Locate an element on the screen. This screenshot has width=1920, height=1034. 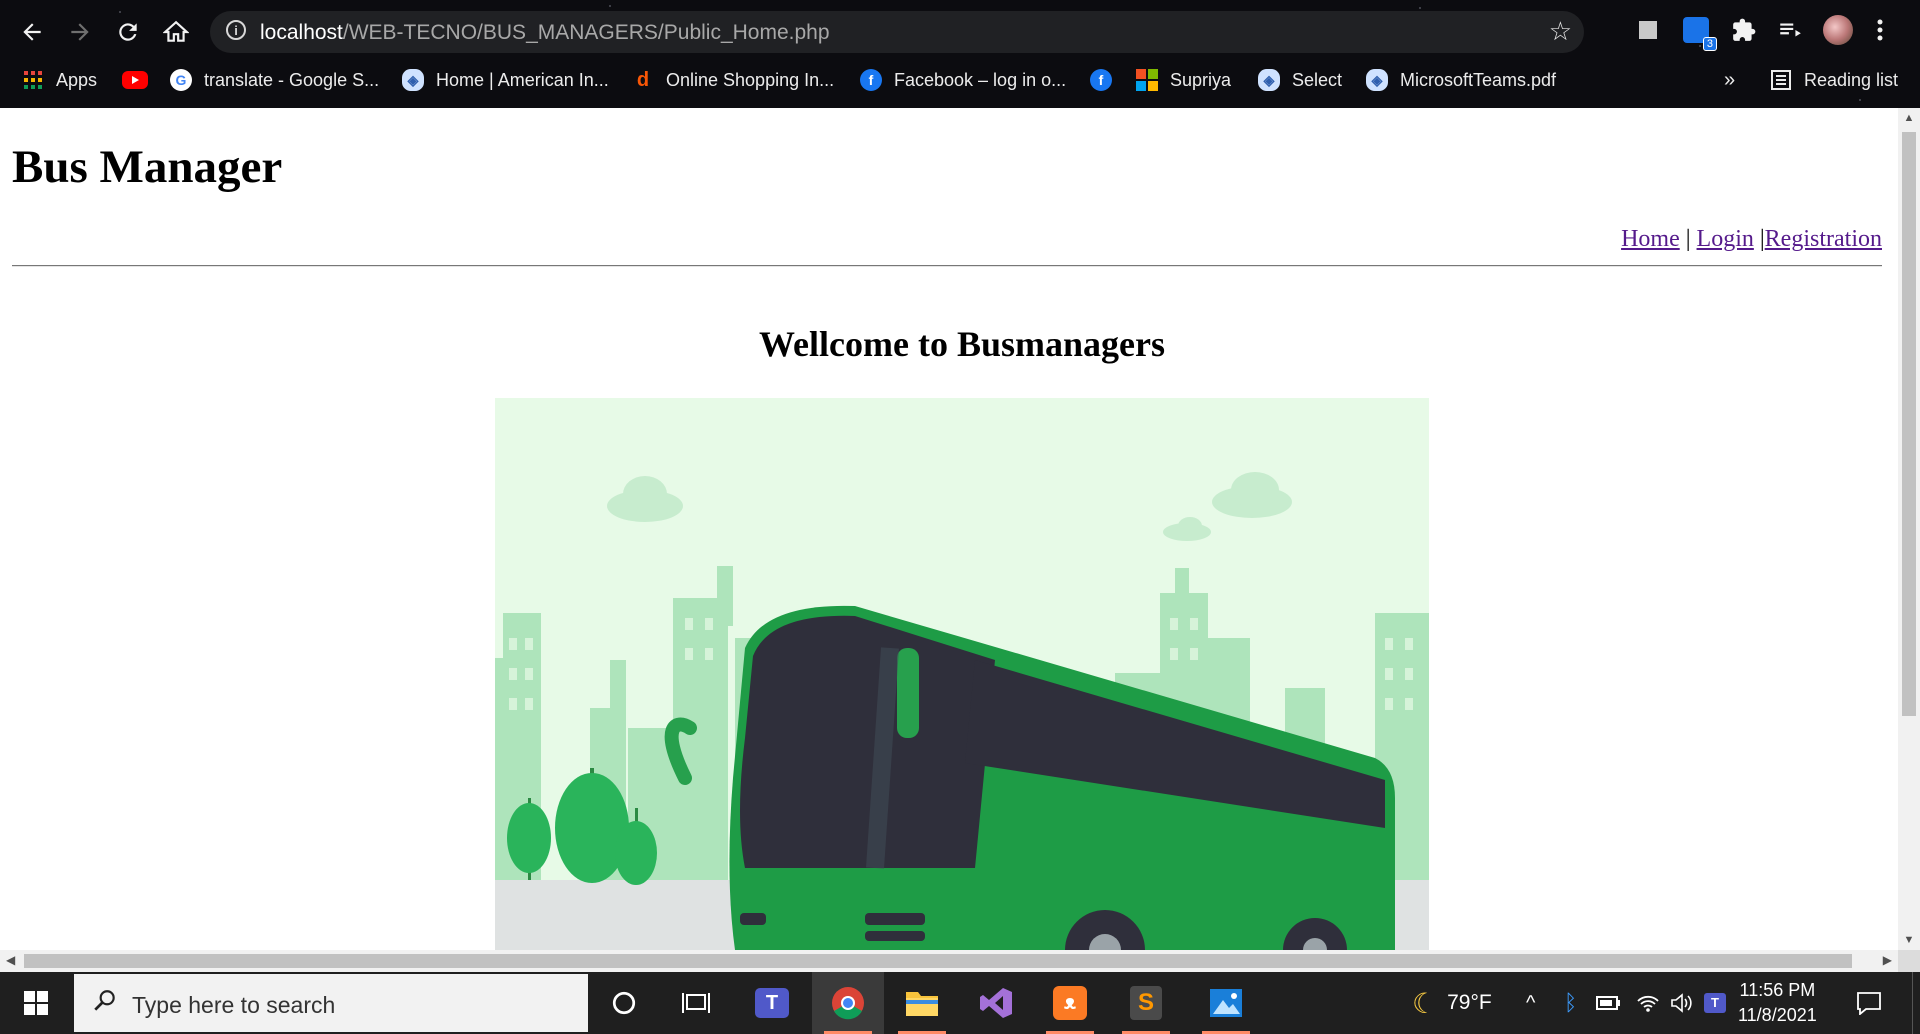
nav-link-home: Home is located at coordinates (1650, 239).